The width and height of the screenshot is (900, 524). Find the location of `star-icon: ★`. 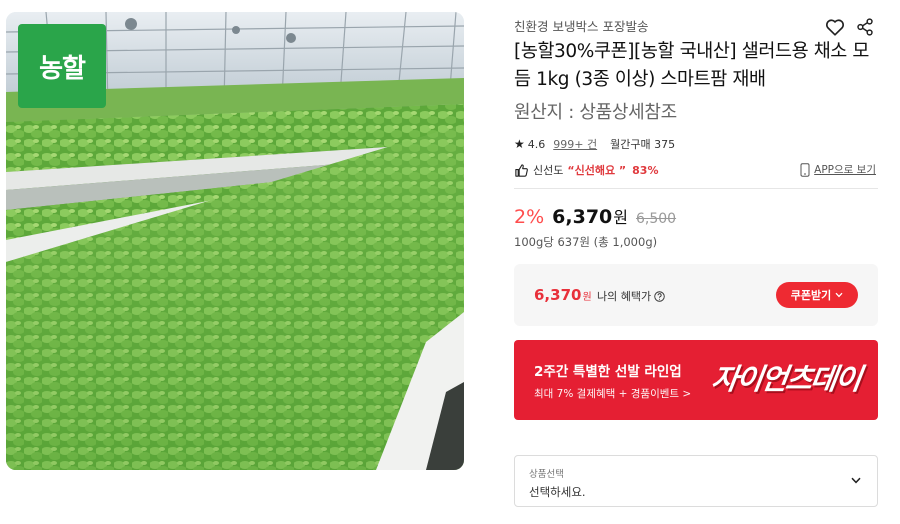

star-icon: ★ is located at coordinates (519, 144).